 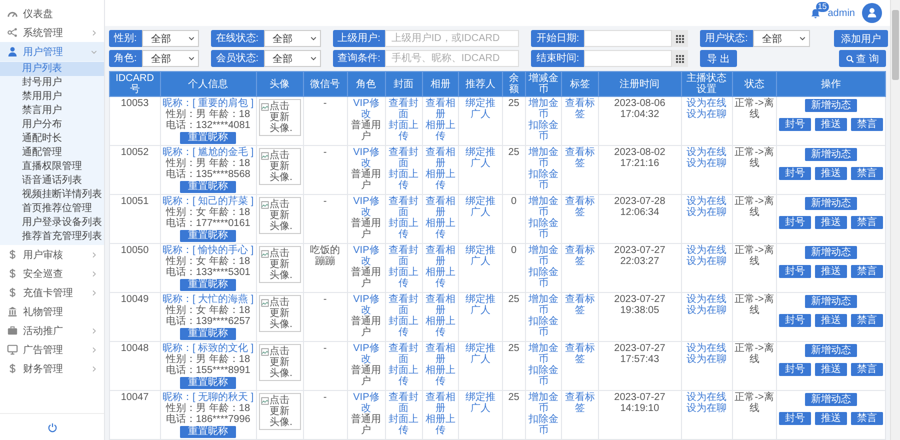 What do you see at coordinates (895, 220) in the screenshot?
I see `scrollbar` at bounding box center [895, 220].